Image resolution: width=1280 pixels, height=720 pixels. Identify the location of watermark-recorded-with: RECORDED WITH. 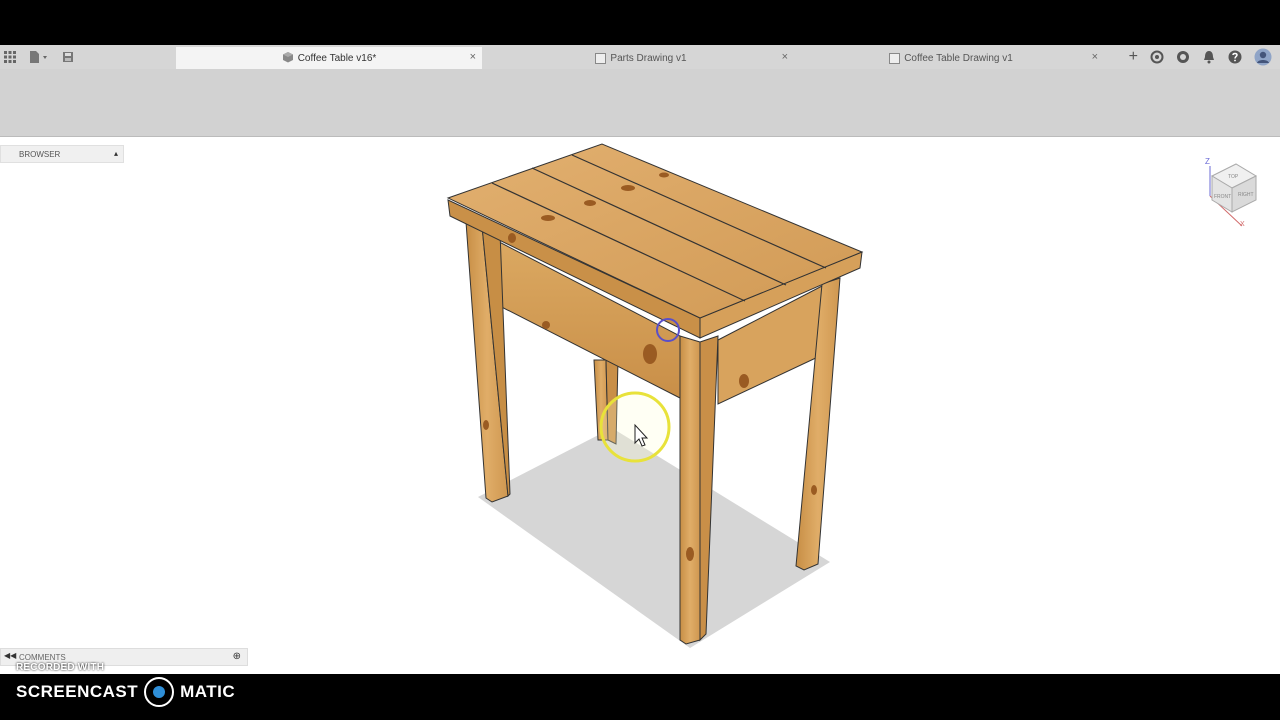
(60, 667).